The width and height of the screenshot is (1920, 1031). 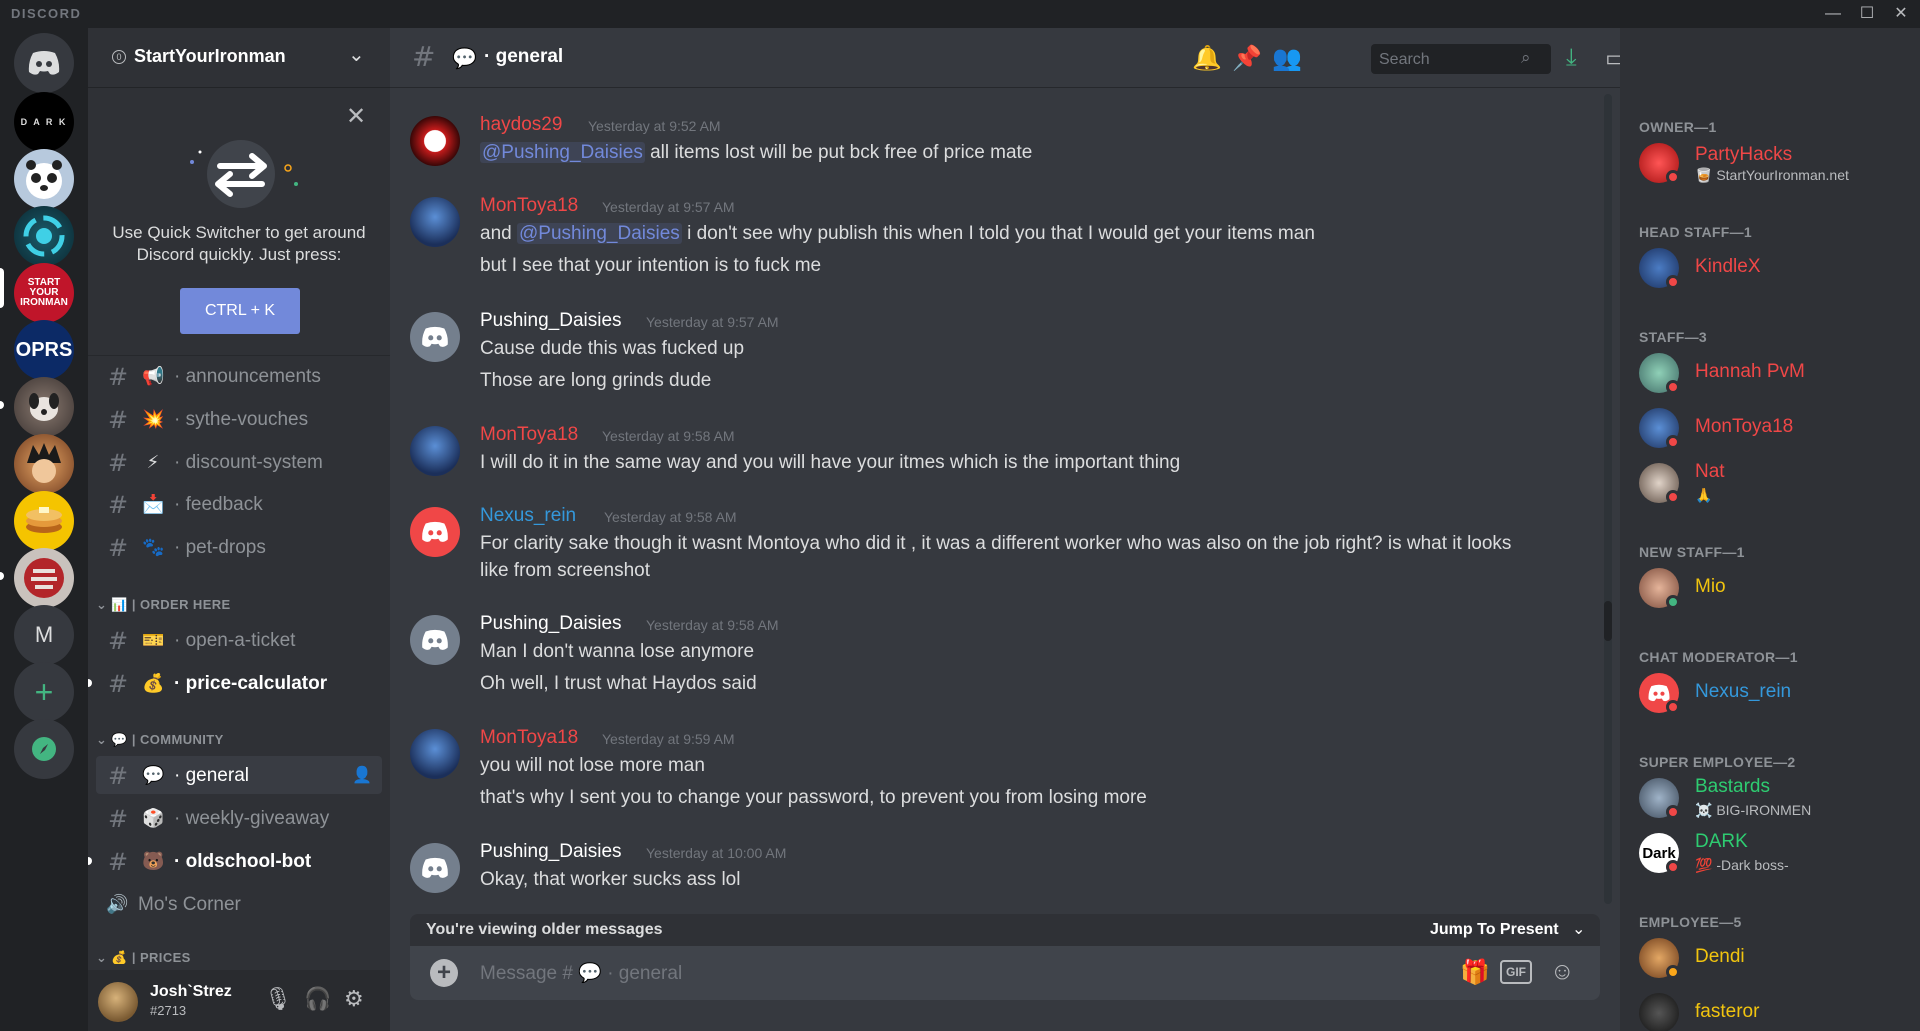 I want to click on member-montoya18: MonToya18, so click(x=1774, y=428).